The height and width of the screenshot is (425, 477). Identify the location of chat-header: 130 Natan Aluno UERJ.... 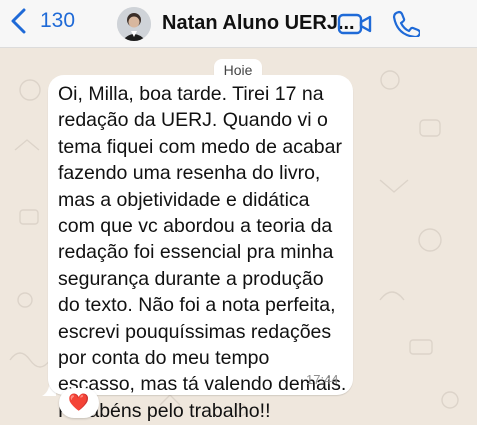
(238, 24).